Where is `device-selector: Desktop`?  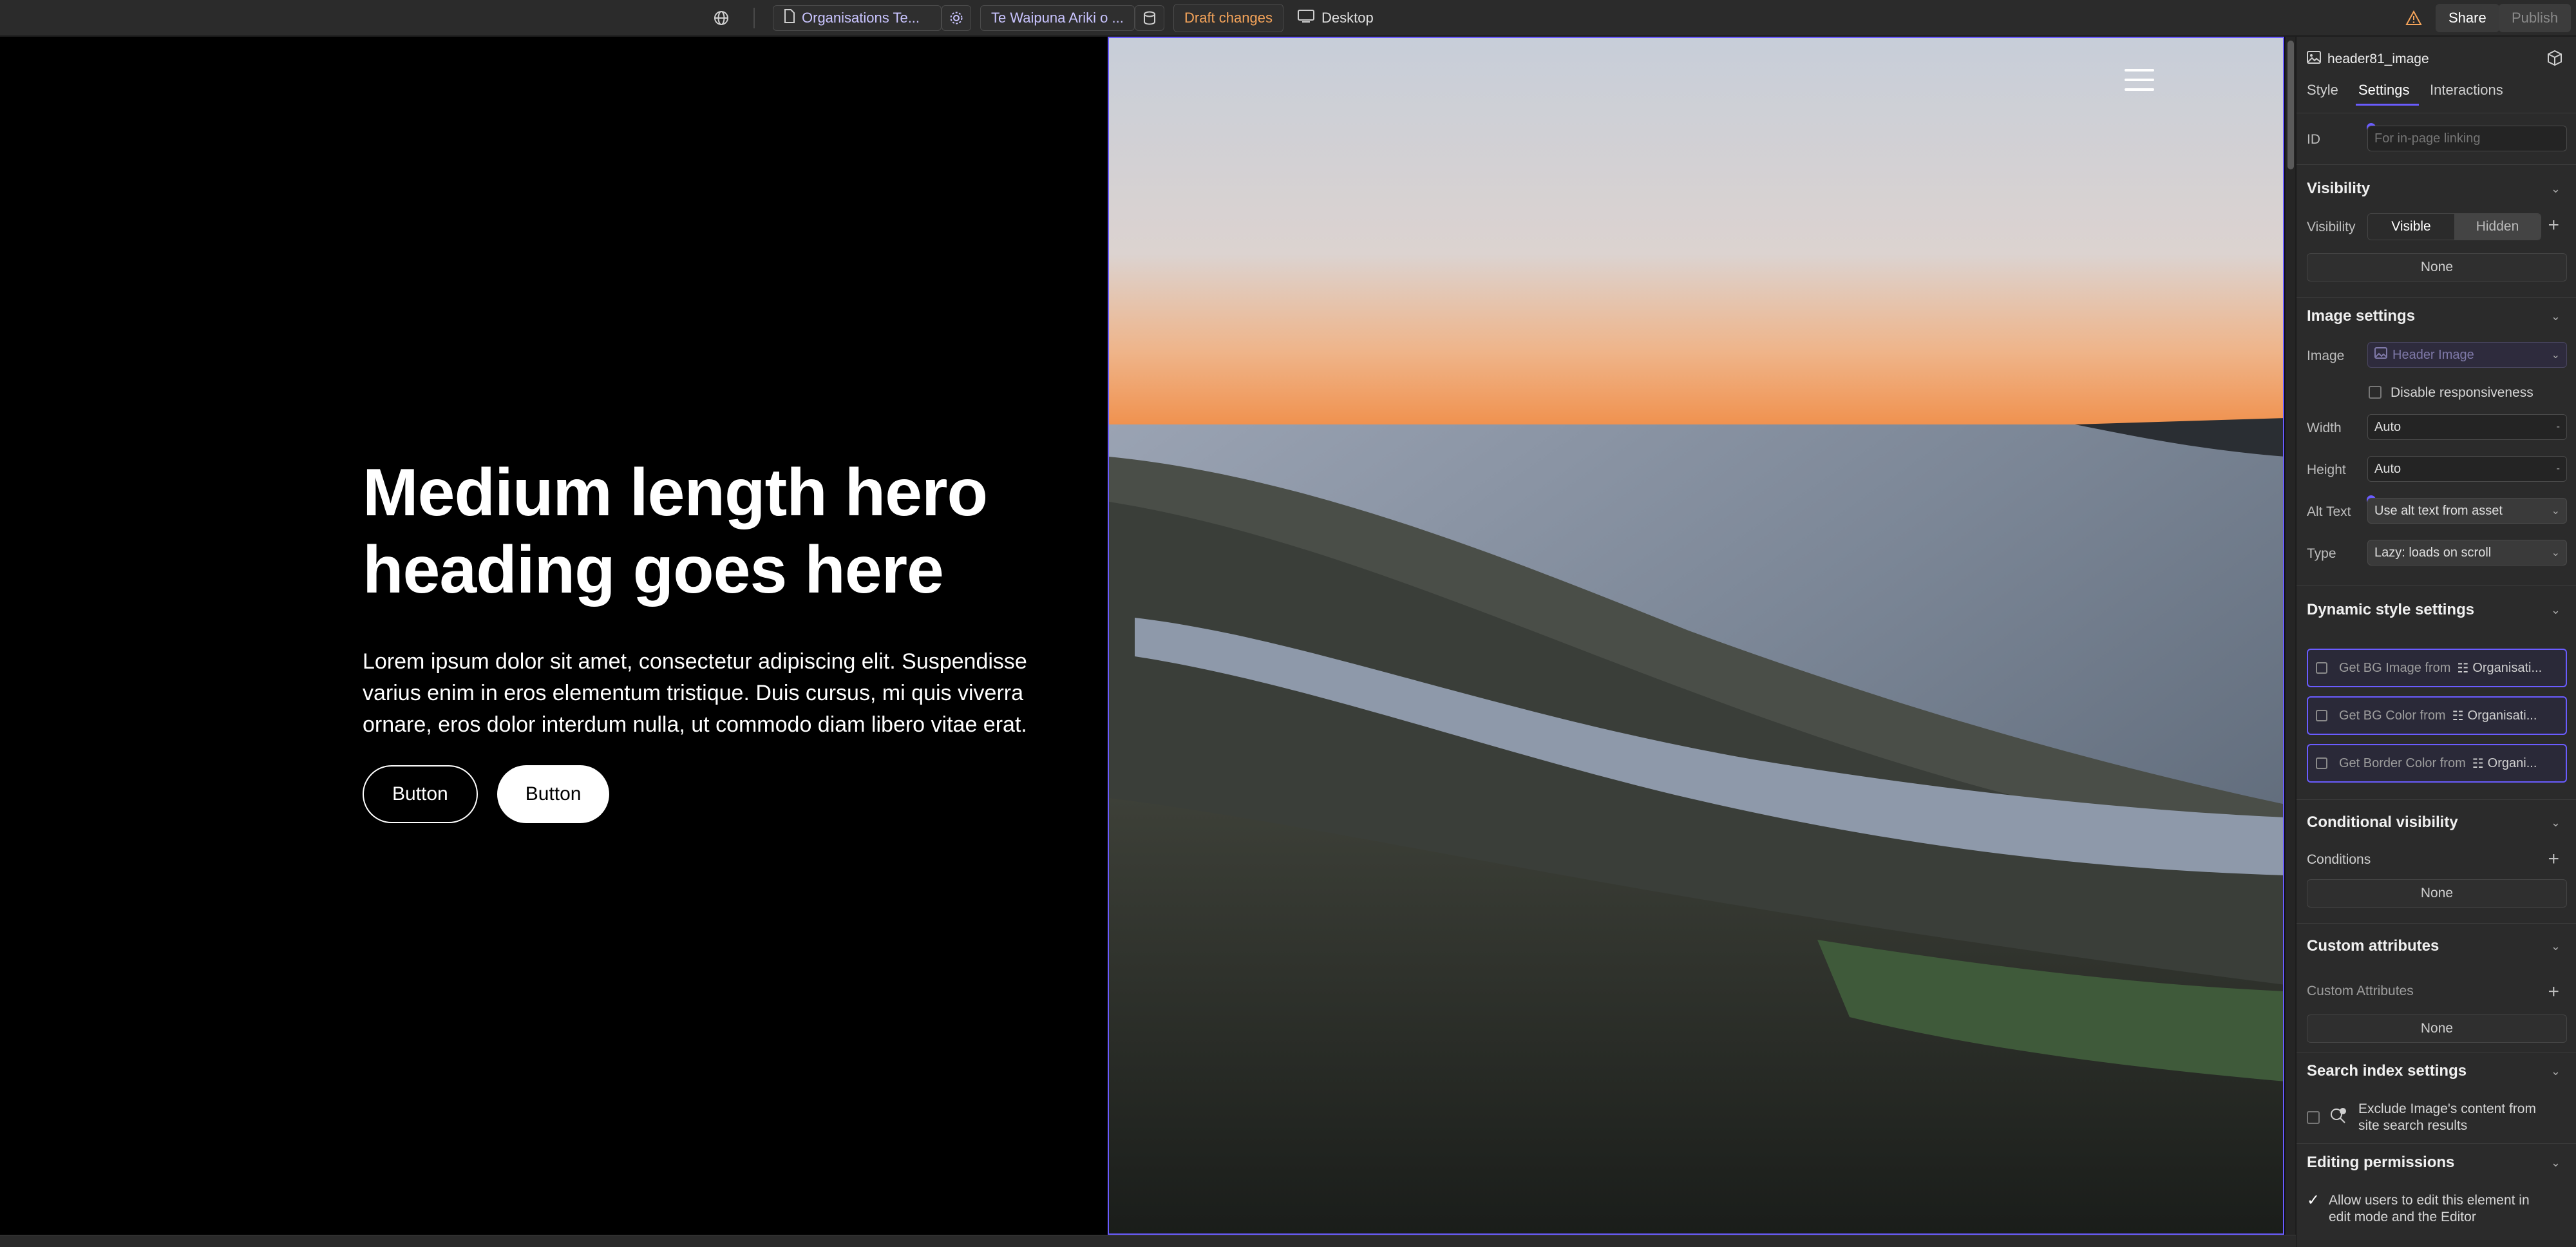
device-selector: Desktop is located at coordinates (1335, 18).